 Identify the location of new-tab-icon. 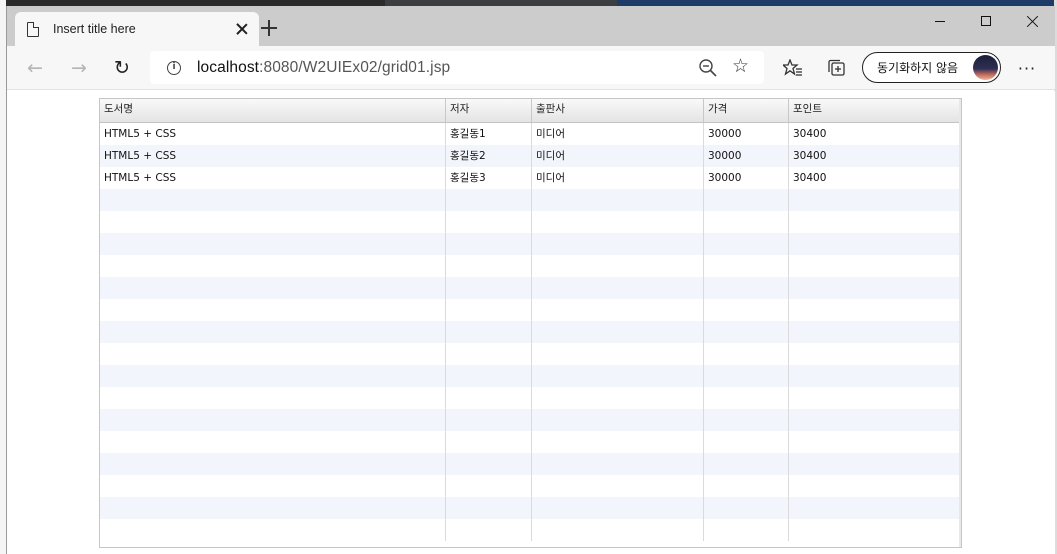
(269, 28).